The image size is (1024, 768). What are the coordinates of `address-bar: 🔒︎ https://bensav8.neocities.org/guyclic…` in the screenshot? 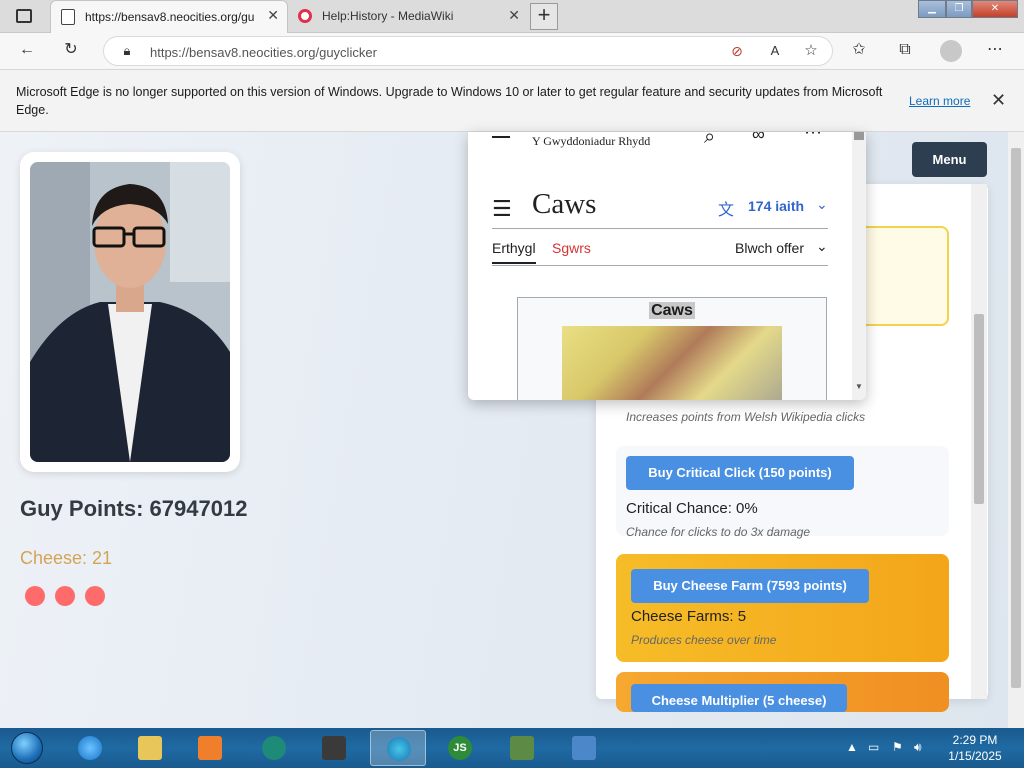 It's located at (468, 51).